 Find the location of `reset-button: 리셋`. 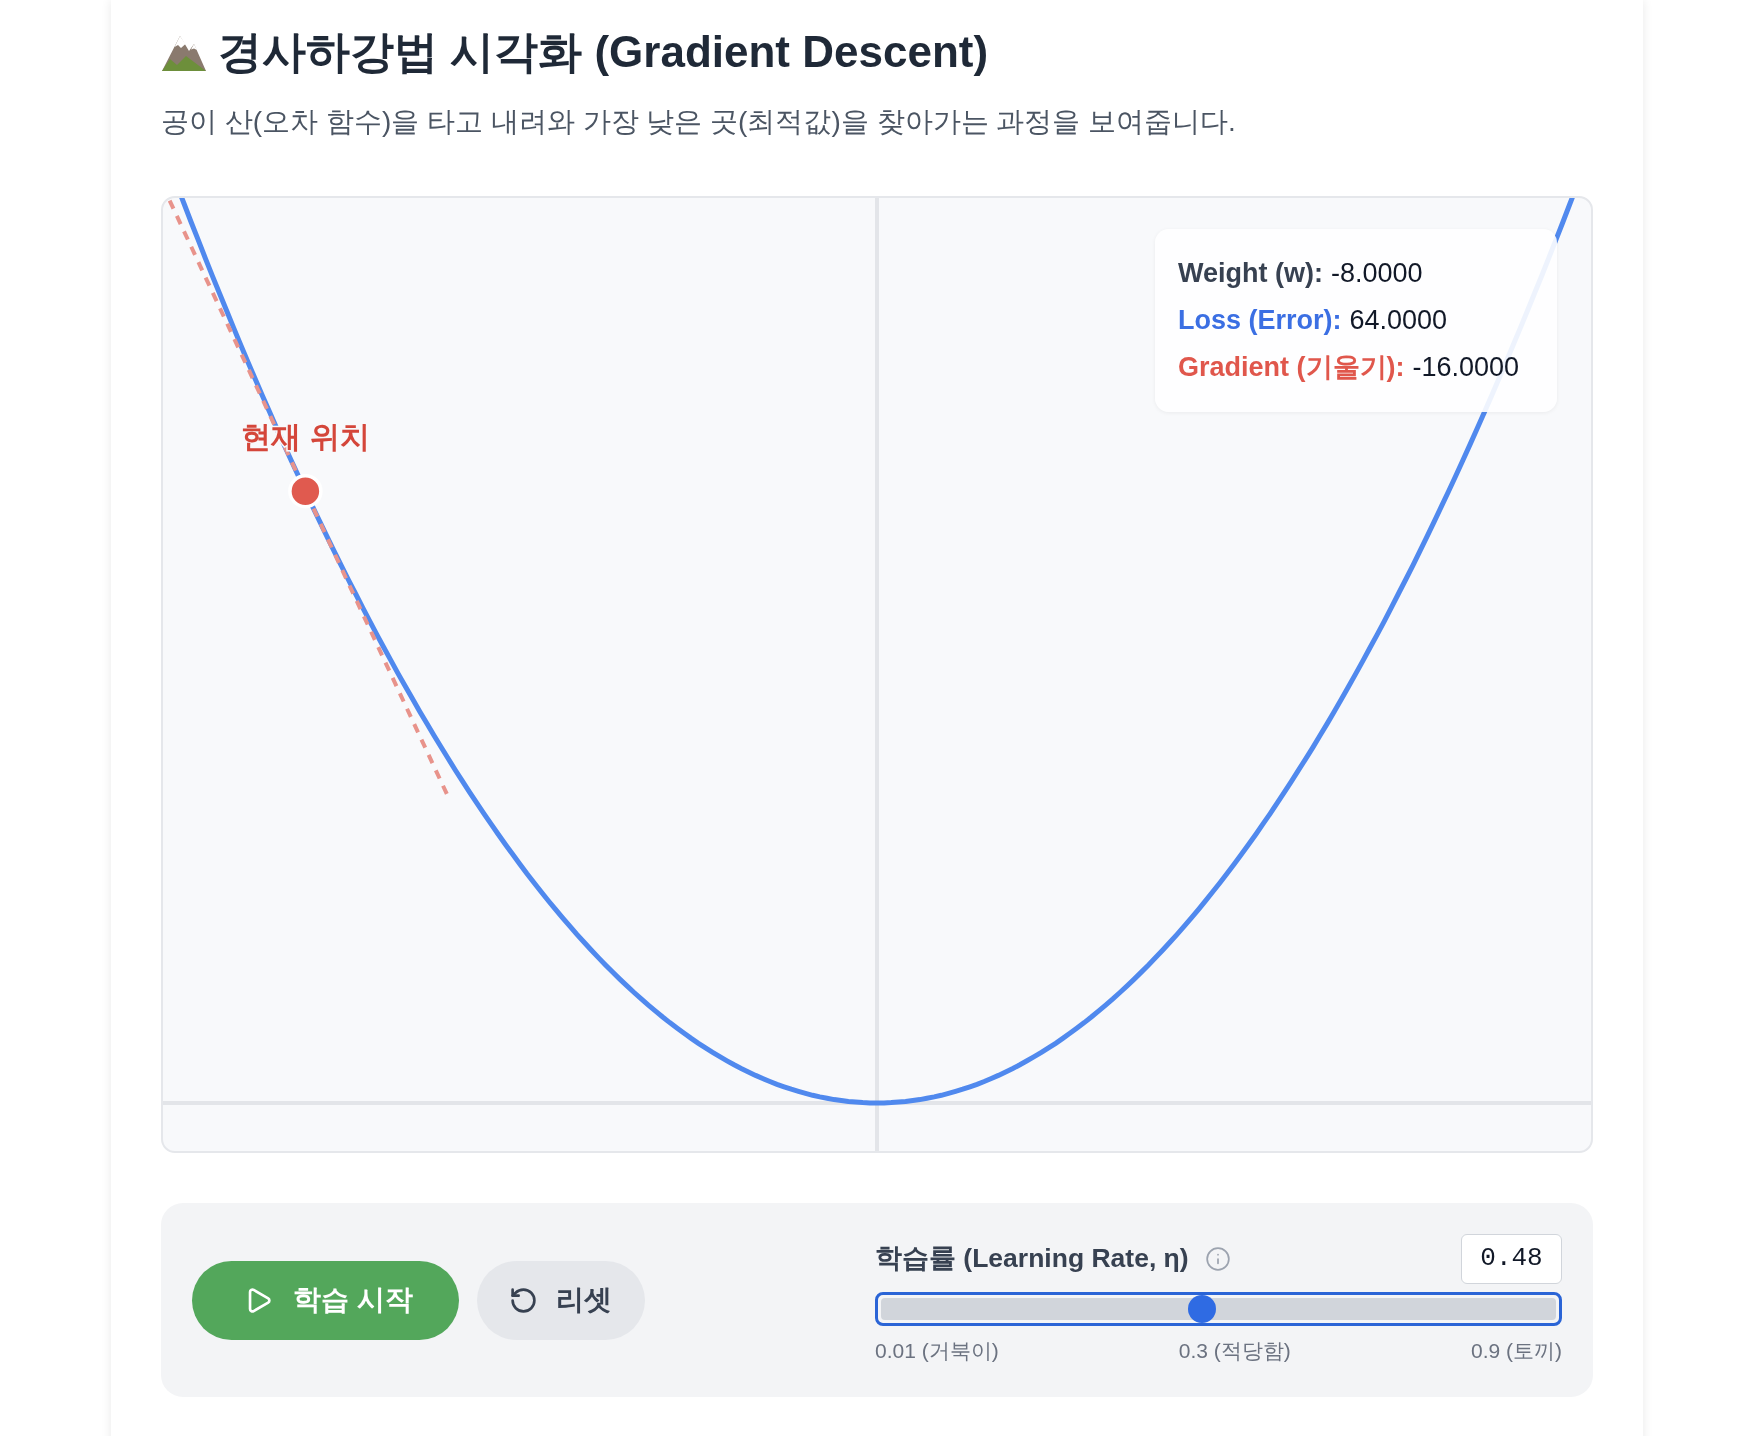

reset-button: 리셋 is located at coordinates (560, 1300).